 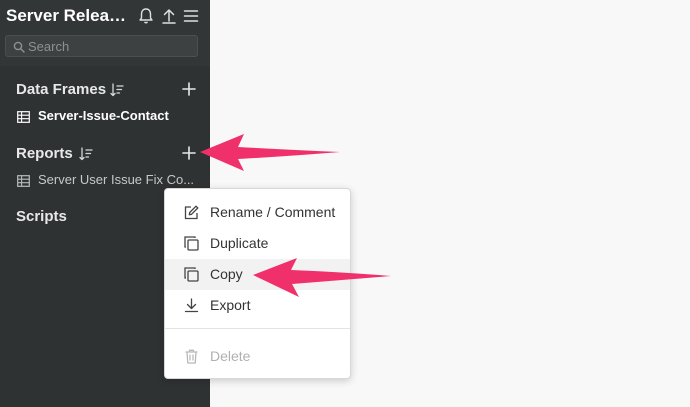 I want to click on add-report-button, so click(x=189, y=153).